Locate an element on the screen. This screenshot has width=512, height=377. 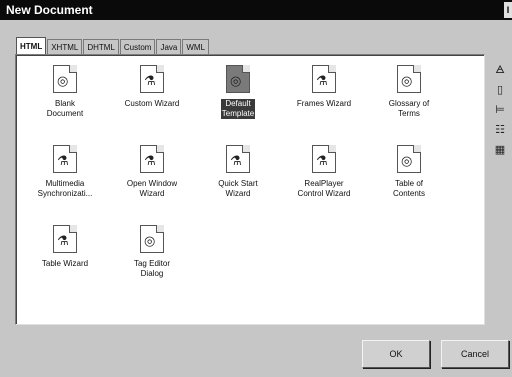
template-item-label: RealPlayer Control Wizard is located at coordinates (324, 188).